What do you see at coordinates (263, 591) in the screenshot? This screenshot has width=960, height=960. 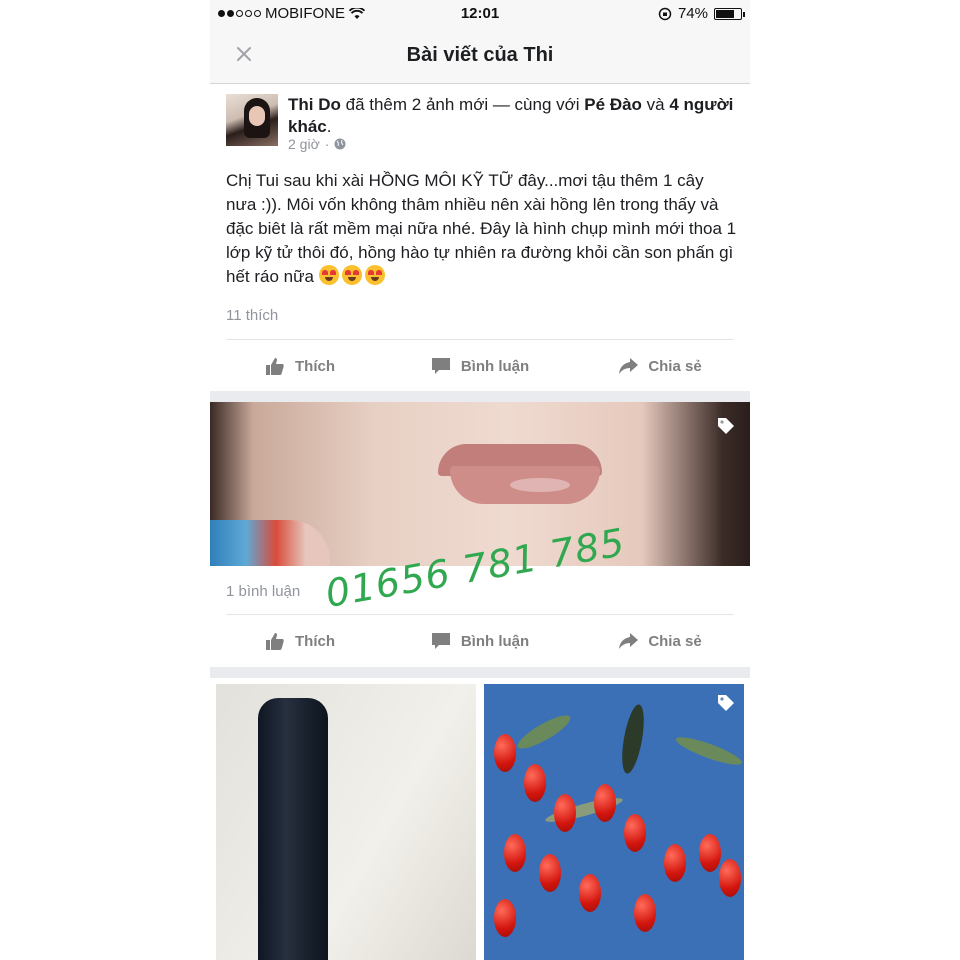 I see `comment-count: 1 bình luận` at bounding box center [263, 591].